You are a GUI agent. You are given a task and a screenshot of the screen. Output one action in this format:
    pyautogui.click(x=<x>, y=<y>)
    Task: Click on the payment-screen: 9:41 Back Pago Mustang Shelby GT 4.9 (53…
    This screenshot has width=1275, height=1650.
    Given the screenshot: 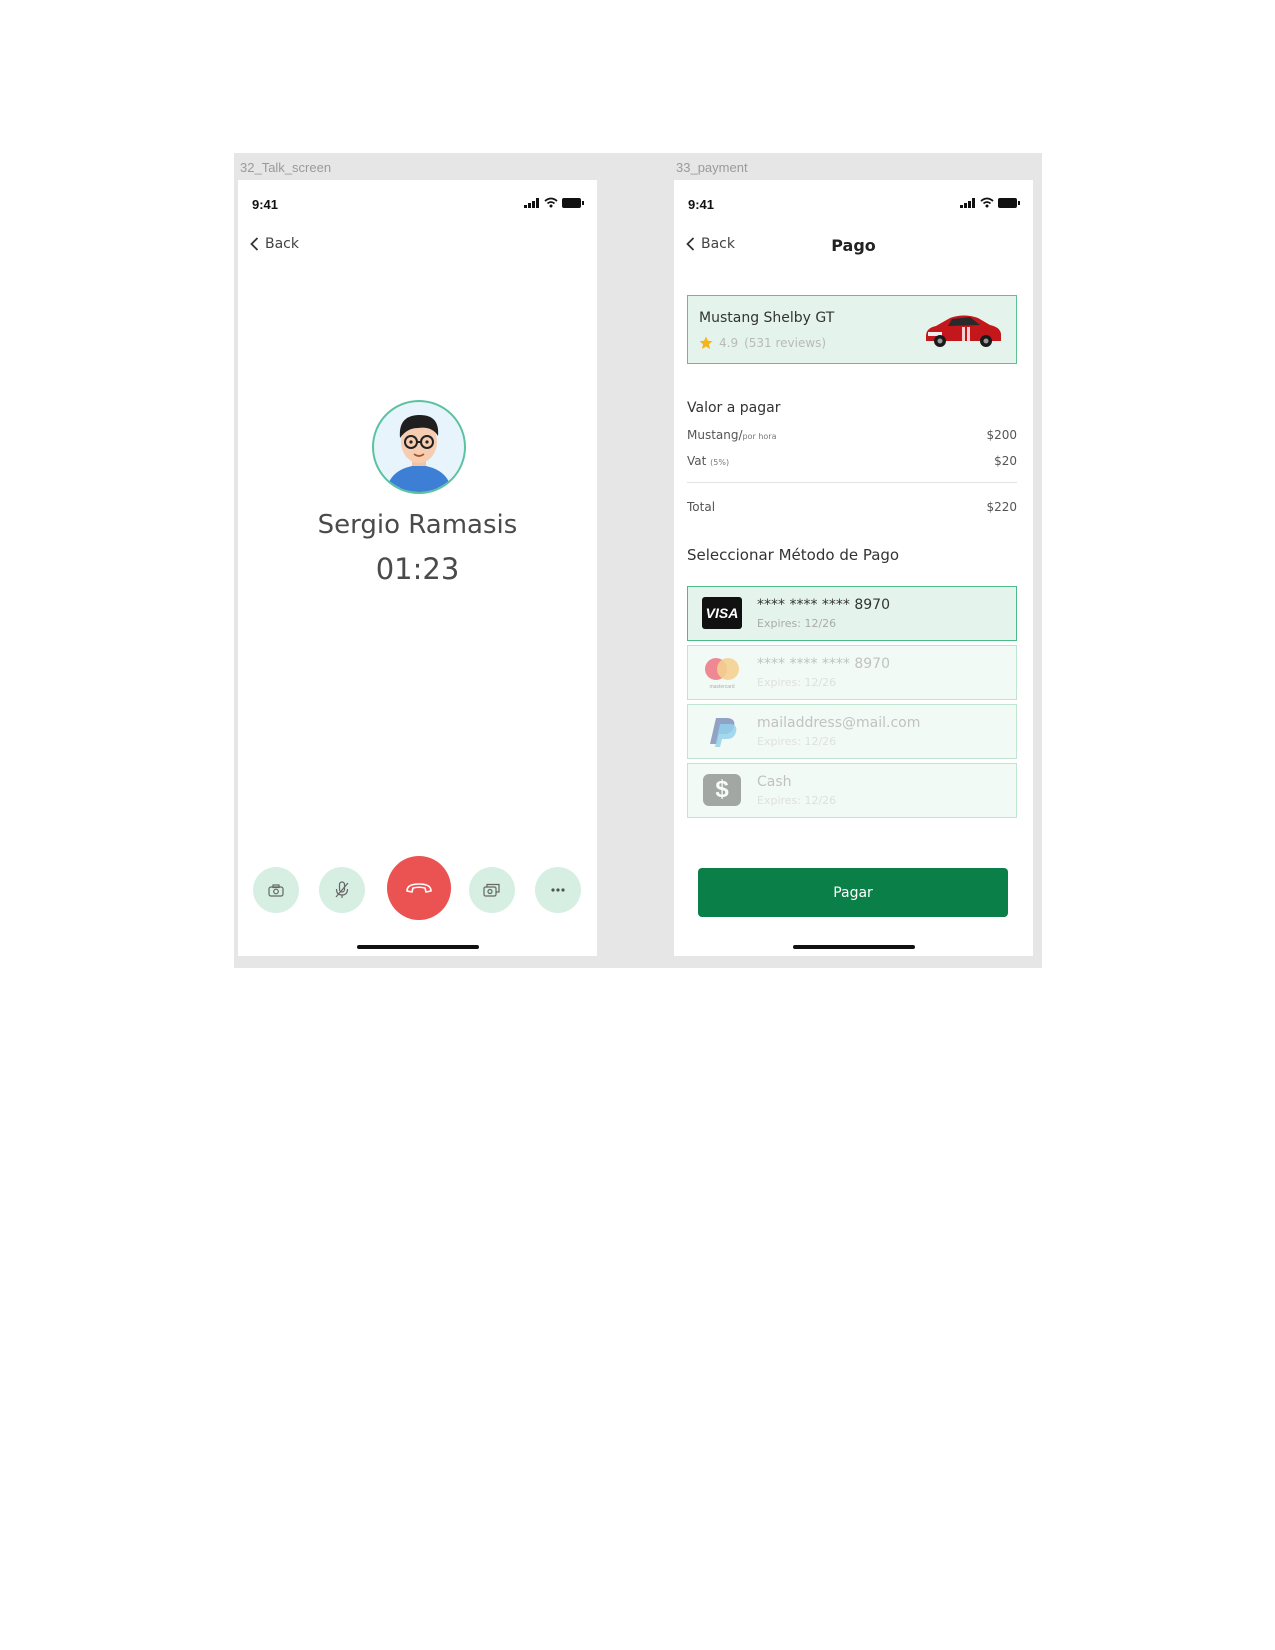 What is the action you would take?
    pyautogui.click(x=853, y=568)
    